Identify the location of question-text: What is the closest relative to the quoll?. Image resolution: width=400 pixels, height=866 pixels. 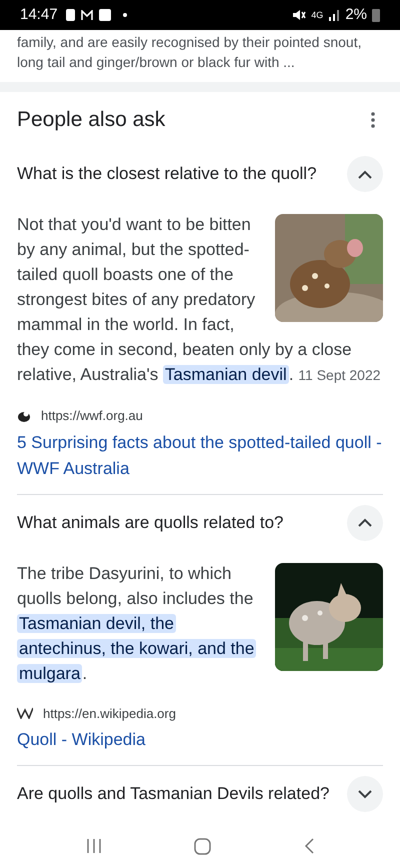
(167, 174).